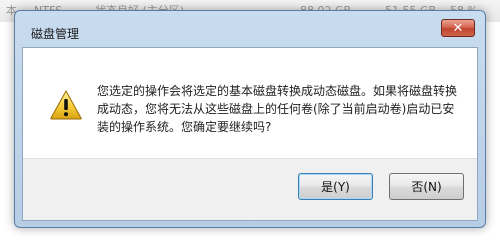 The height and width of the screenshot is (241, 500). I want to click on no-button-label: 否(N), so click(426, 187).